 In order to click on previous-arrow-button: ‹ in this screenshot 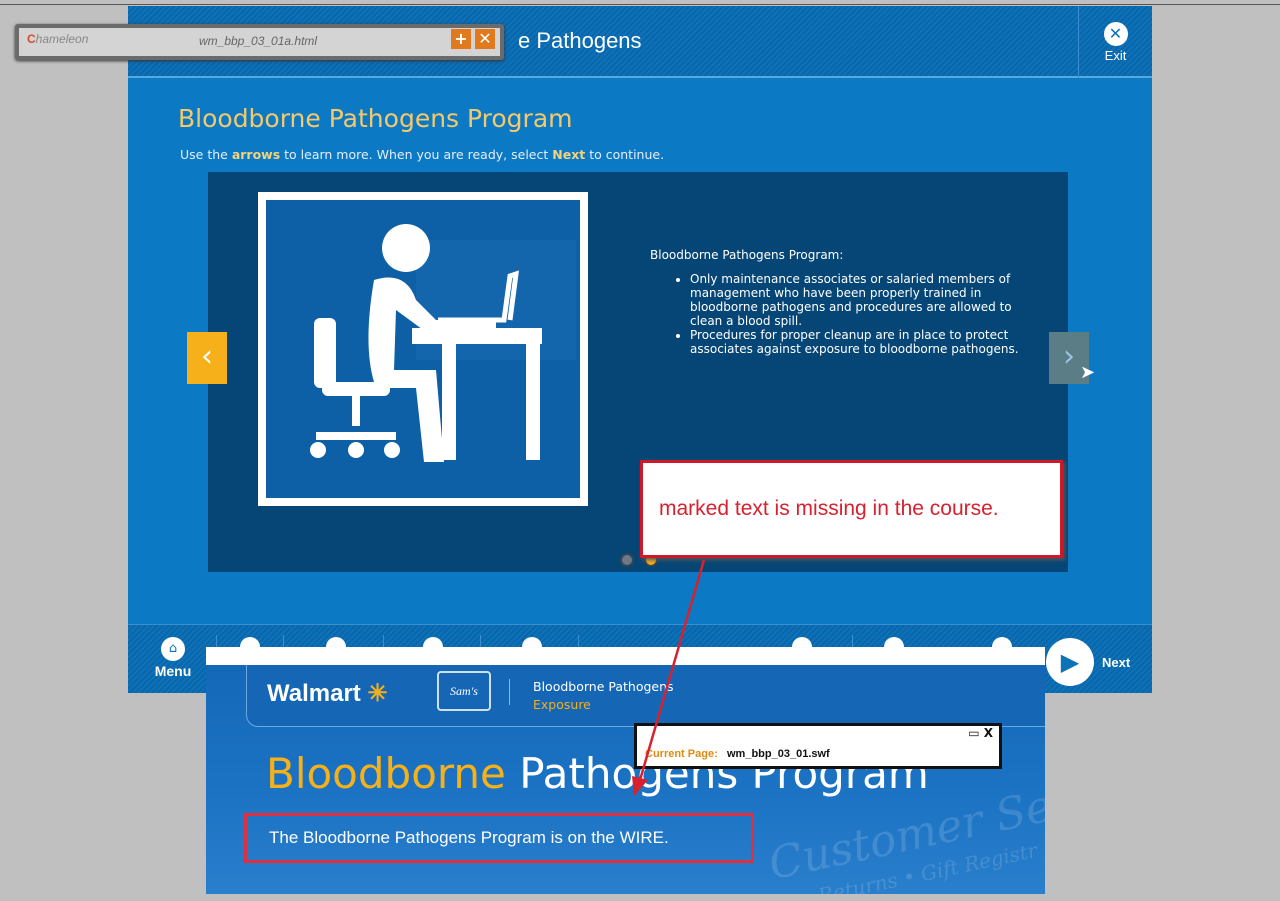, I will do `click(207, 358)`.